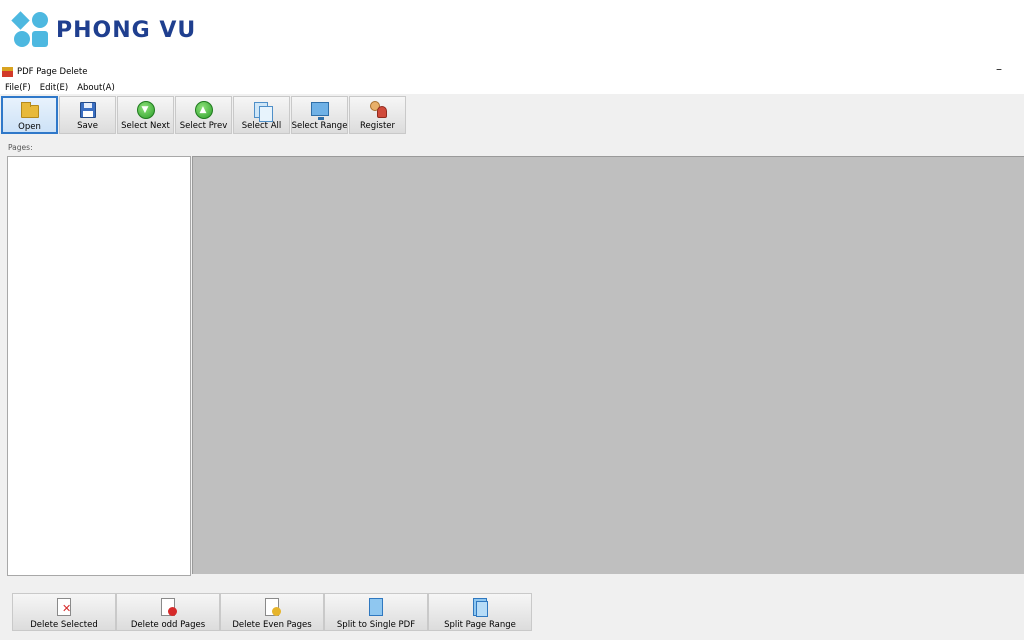 The width and height of the screenshot is (1024, 640). I want to click on delete-odd-pages-button: Delete odd Pages, so click(168, 612).